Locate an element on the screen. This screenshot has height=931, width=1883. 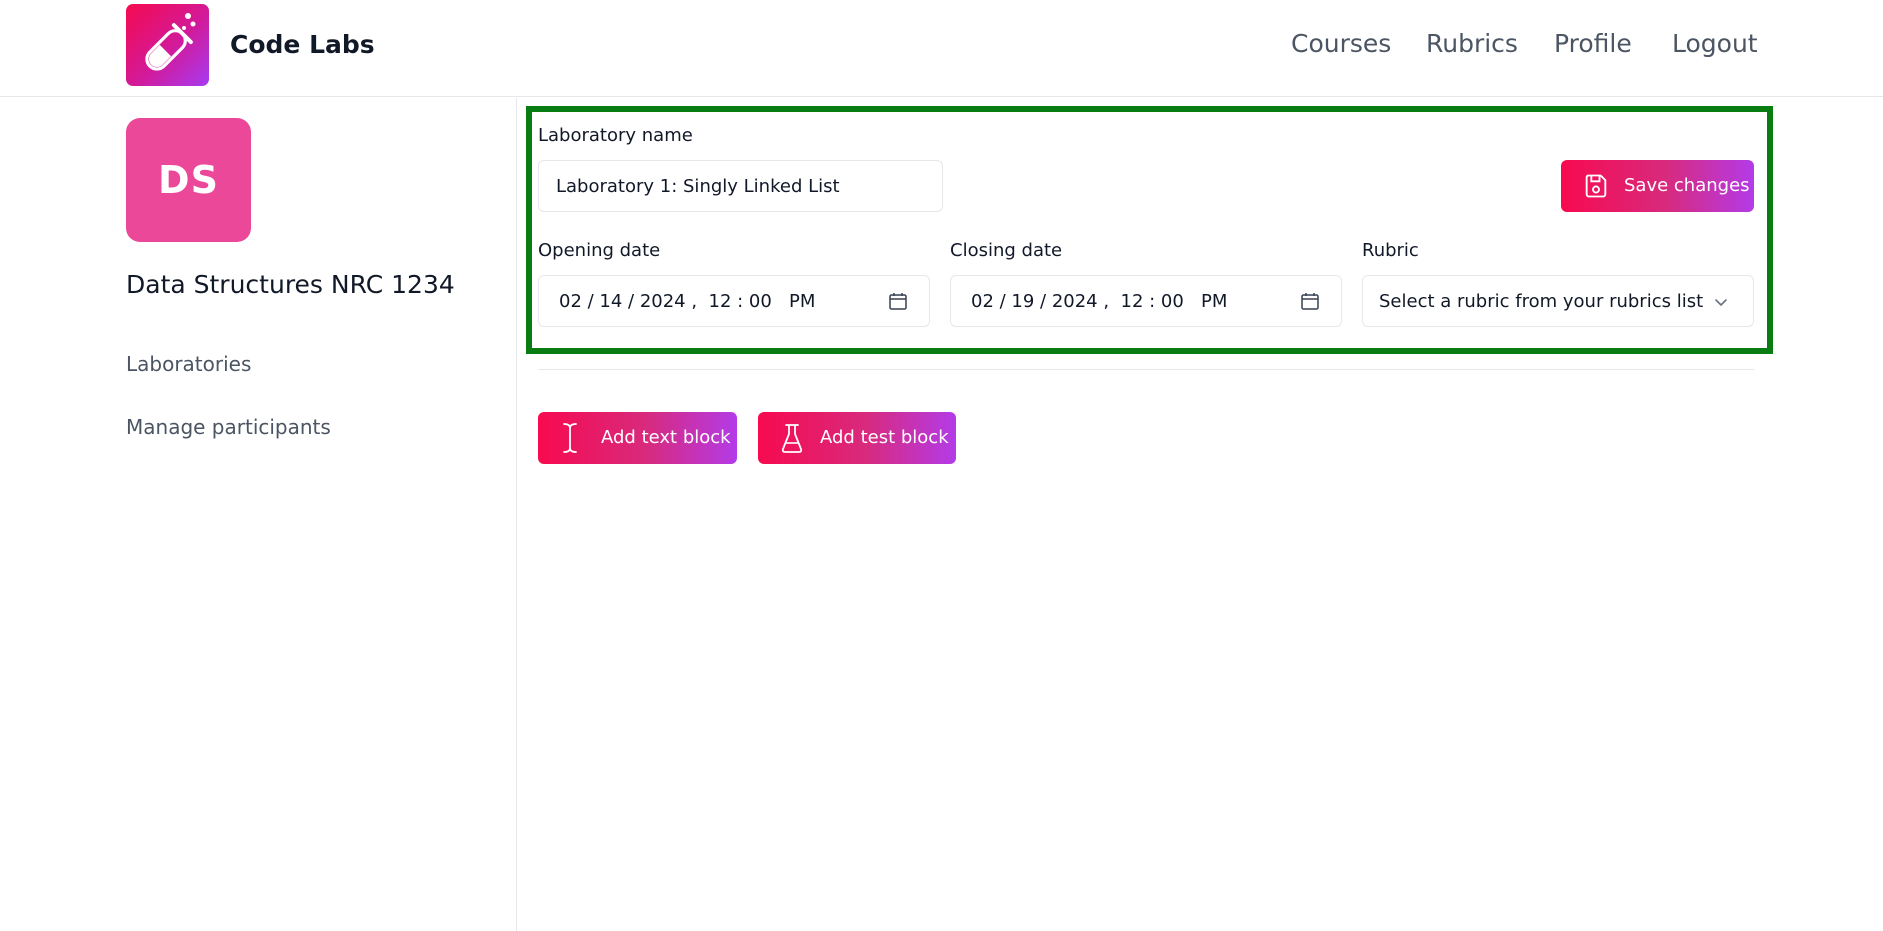
add-text-block-label: Add text block is located at coordinates (666, 437).